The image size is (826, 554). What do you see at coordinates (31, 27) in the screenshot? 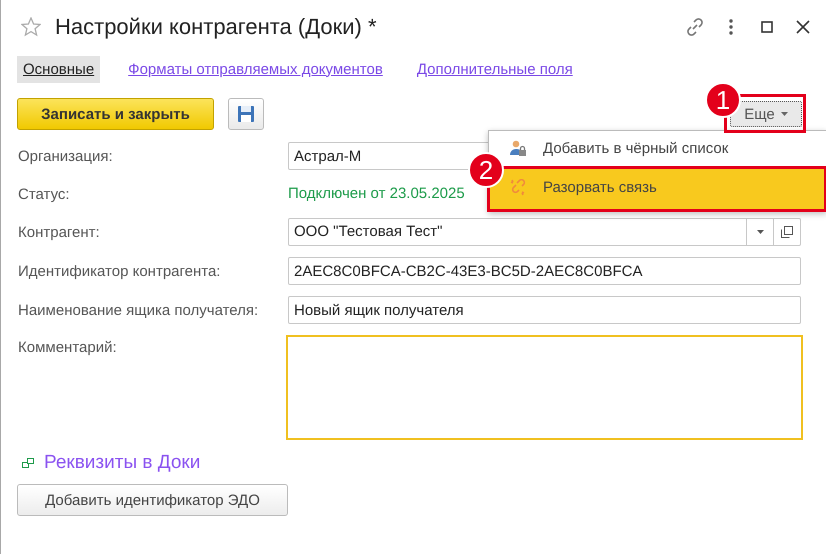
I see `favorite-star-icon` at bounding box center [31, 27].